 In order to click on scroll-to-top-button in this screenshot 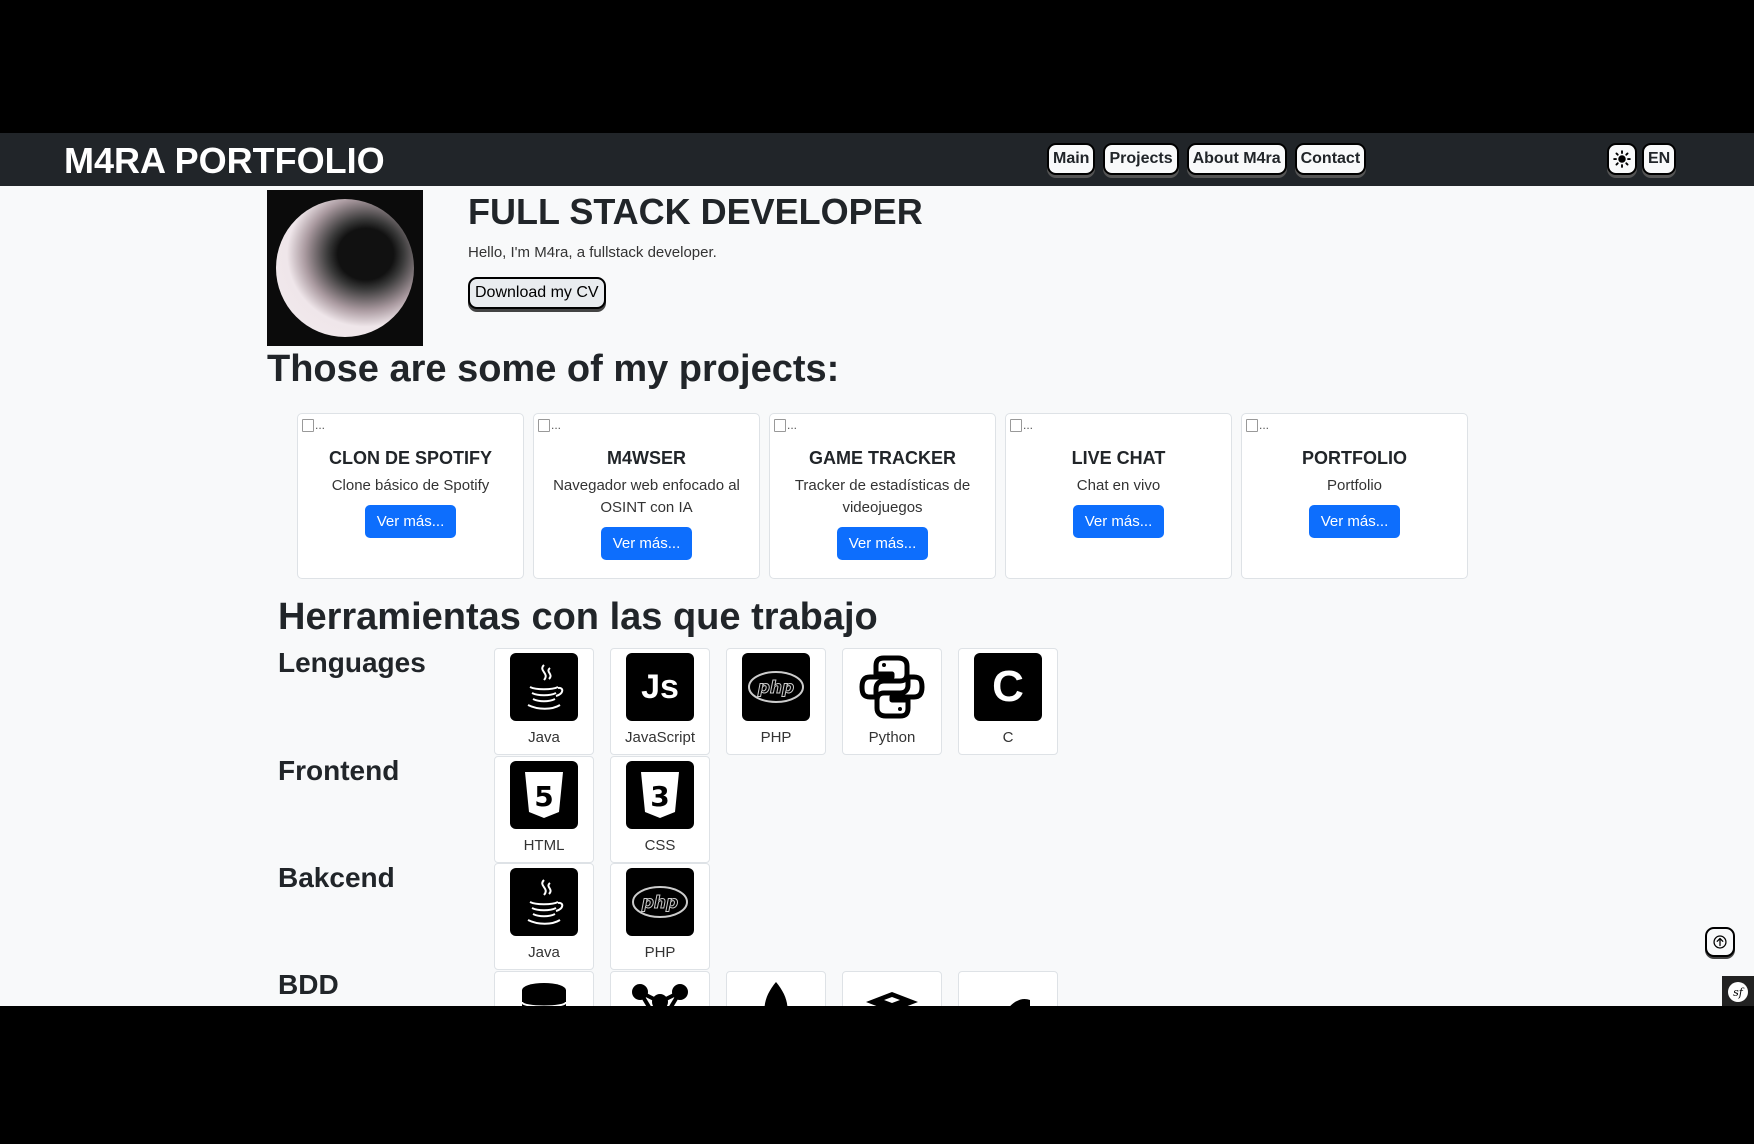, I will do `click(1720, 942)`.